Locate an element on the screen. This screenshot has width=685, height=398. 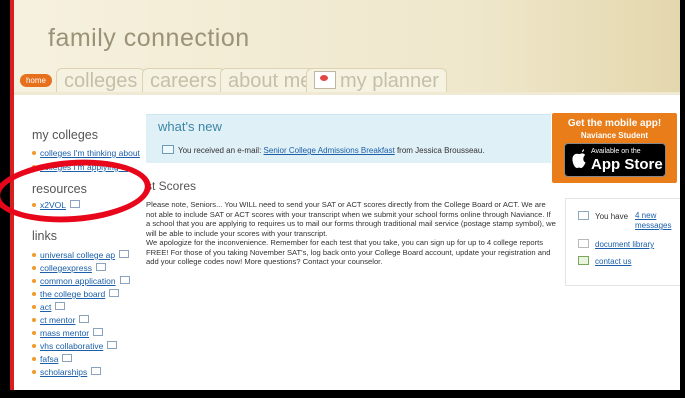
messages-icon is located at coordinates (583, 215).